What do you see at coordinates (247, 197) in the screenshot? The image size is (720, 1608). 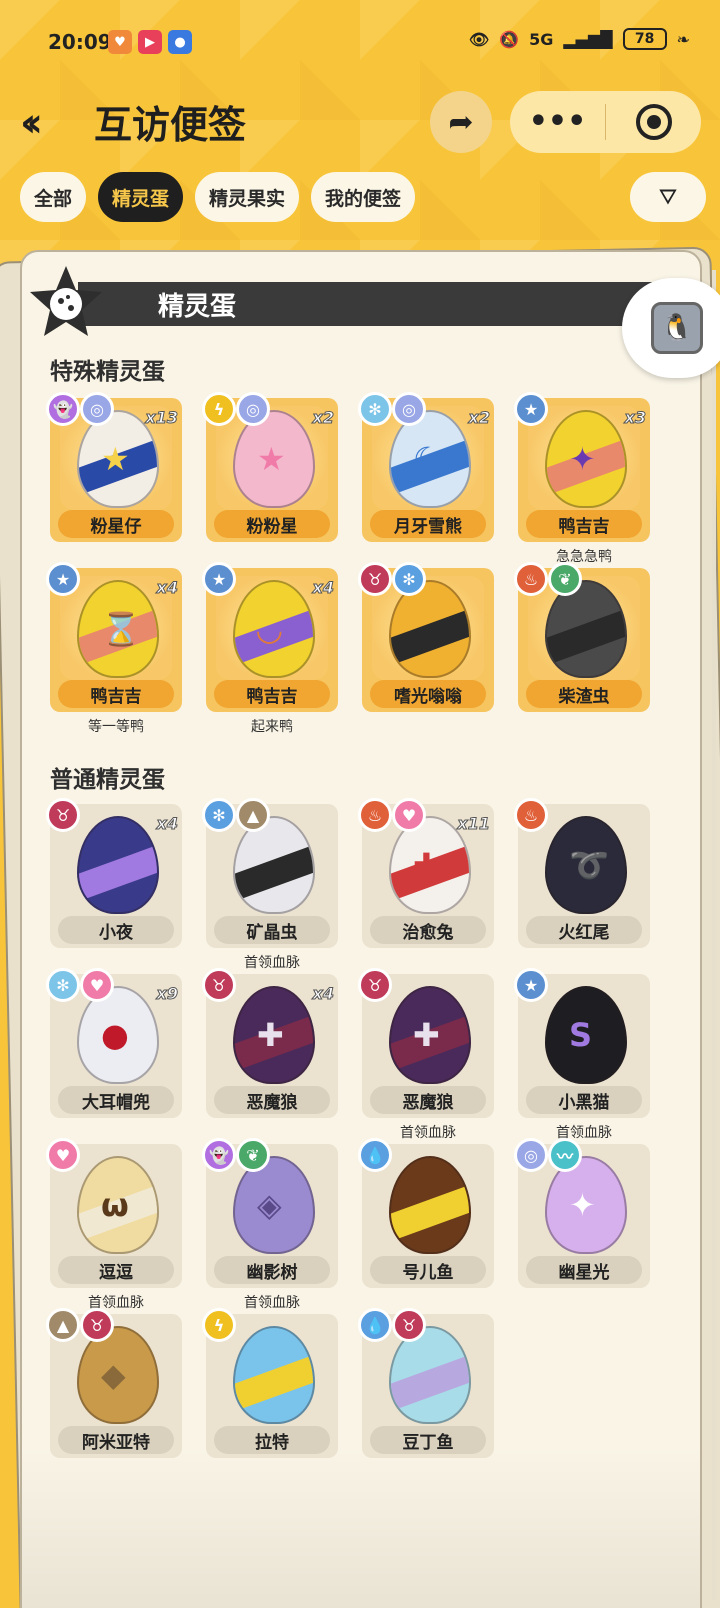 I see `tab-fruits: 精灵果实` at bounding box center [247, 197].